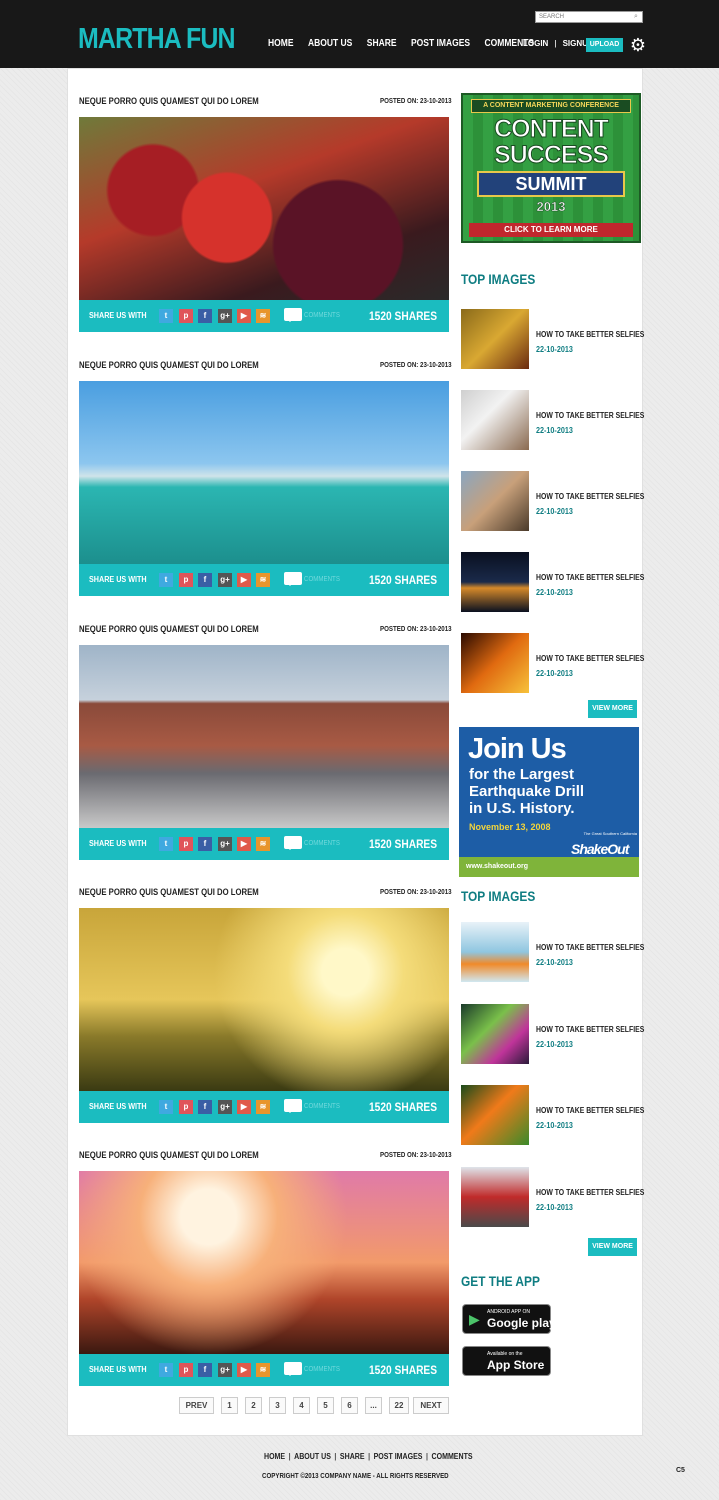 Image resolution: width=719 pixels, height=1500 pixels. Describe the element at coordinates (638, 16) in the screenshot. I see `search-icon: ⌕` at that location.